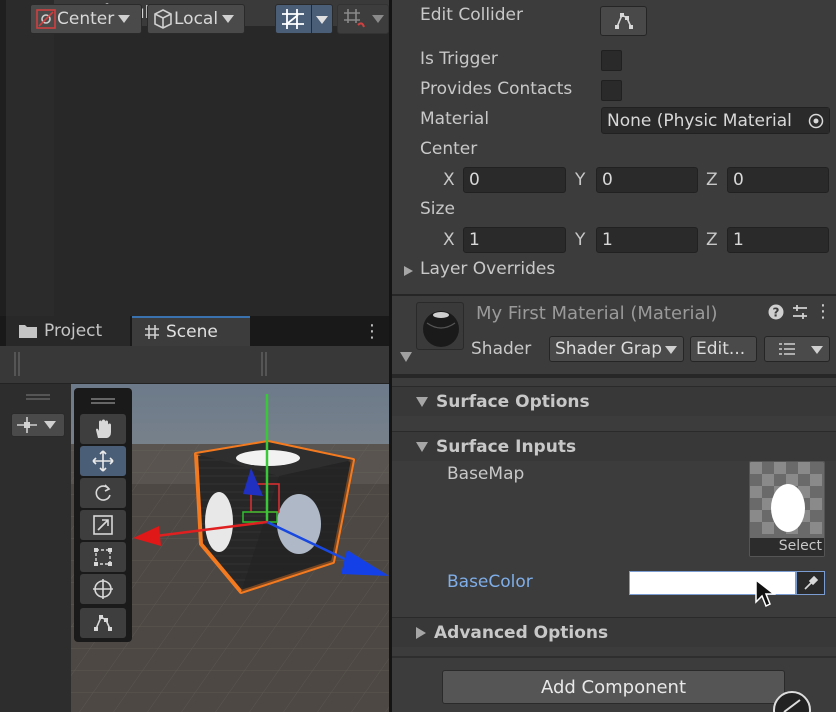 The width and height of the screenshot is (836, 712). What do you see at coordinates (597, 313) in the screenshot?
I see `material-title: My First Material (Material)` at bounding box center [597, 313].